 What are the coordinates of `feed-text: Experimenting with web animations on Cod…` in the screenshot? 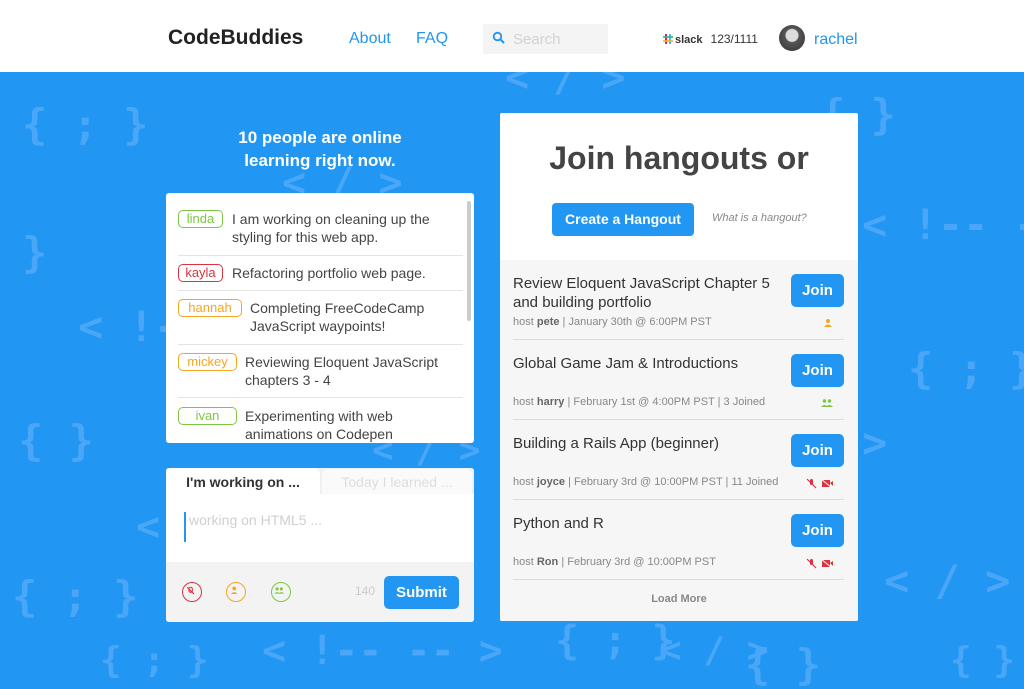 It's located at (319, 425).